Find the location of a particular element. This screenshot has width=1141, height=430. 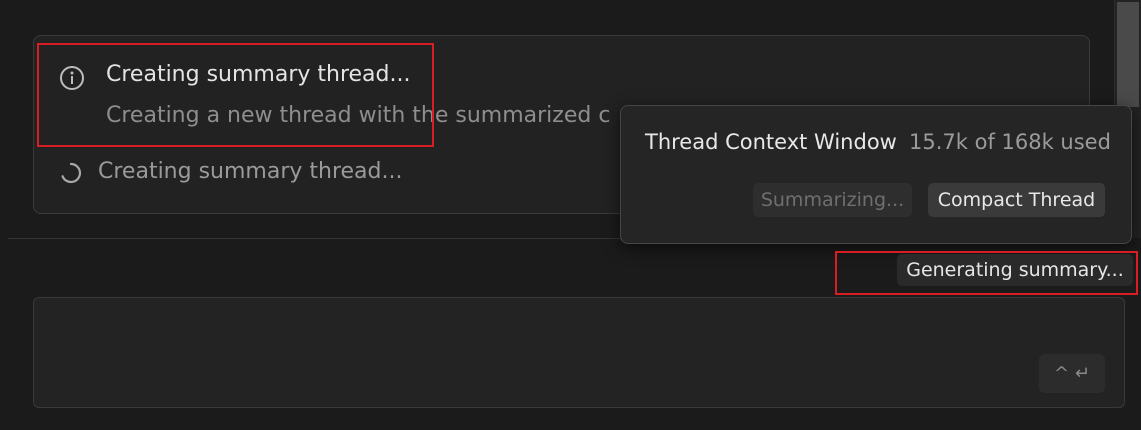

scrollbar-thumb is located at coordinates (1128, 54).